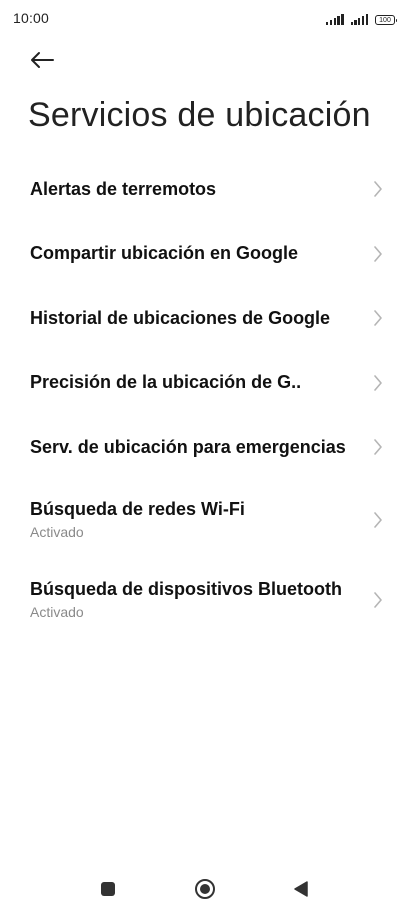 The height and width of the screenshot is (914, 411). I want to click on recents-button, so click(108, 889).